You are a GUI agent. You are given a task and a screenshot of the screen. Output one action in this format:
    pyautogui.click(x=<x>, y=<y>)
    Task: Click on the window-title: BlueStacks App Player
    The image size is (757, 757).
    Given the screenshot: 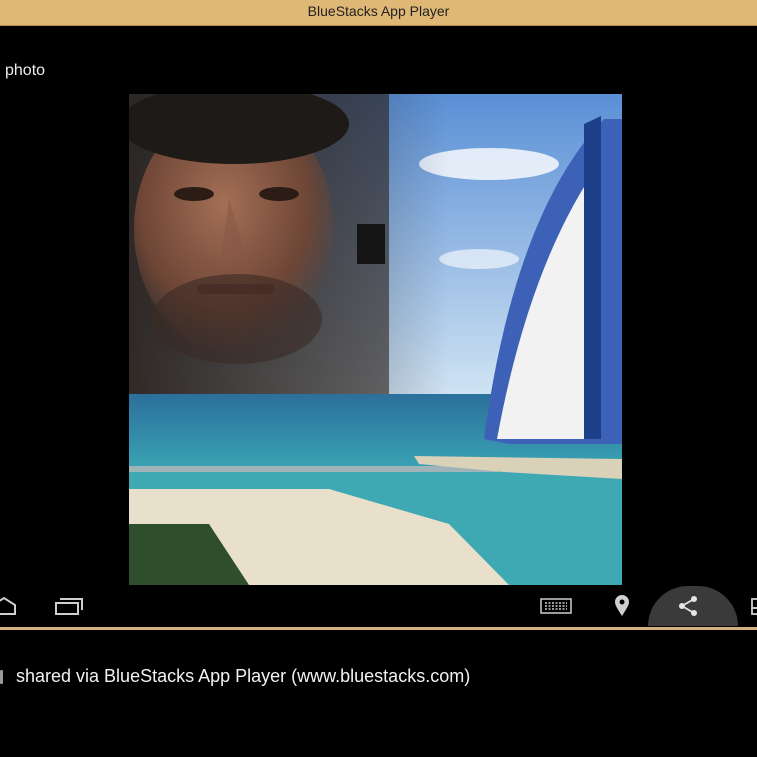 What is the action you would take?
    pyautogui.click(x=378, y=11)
    